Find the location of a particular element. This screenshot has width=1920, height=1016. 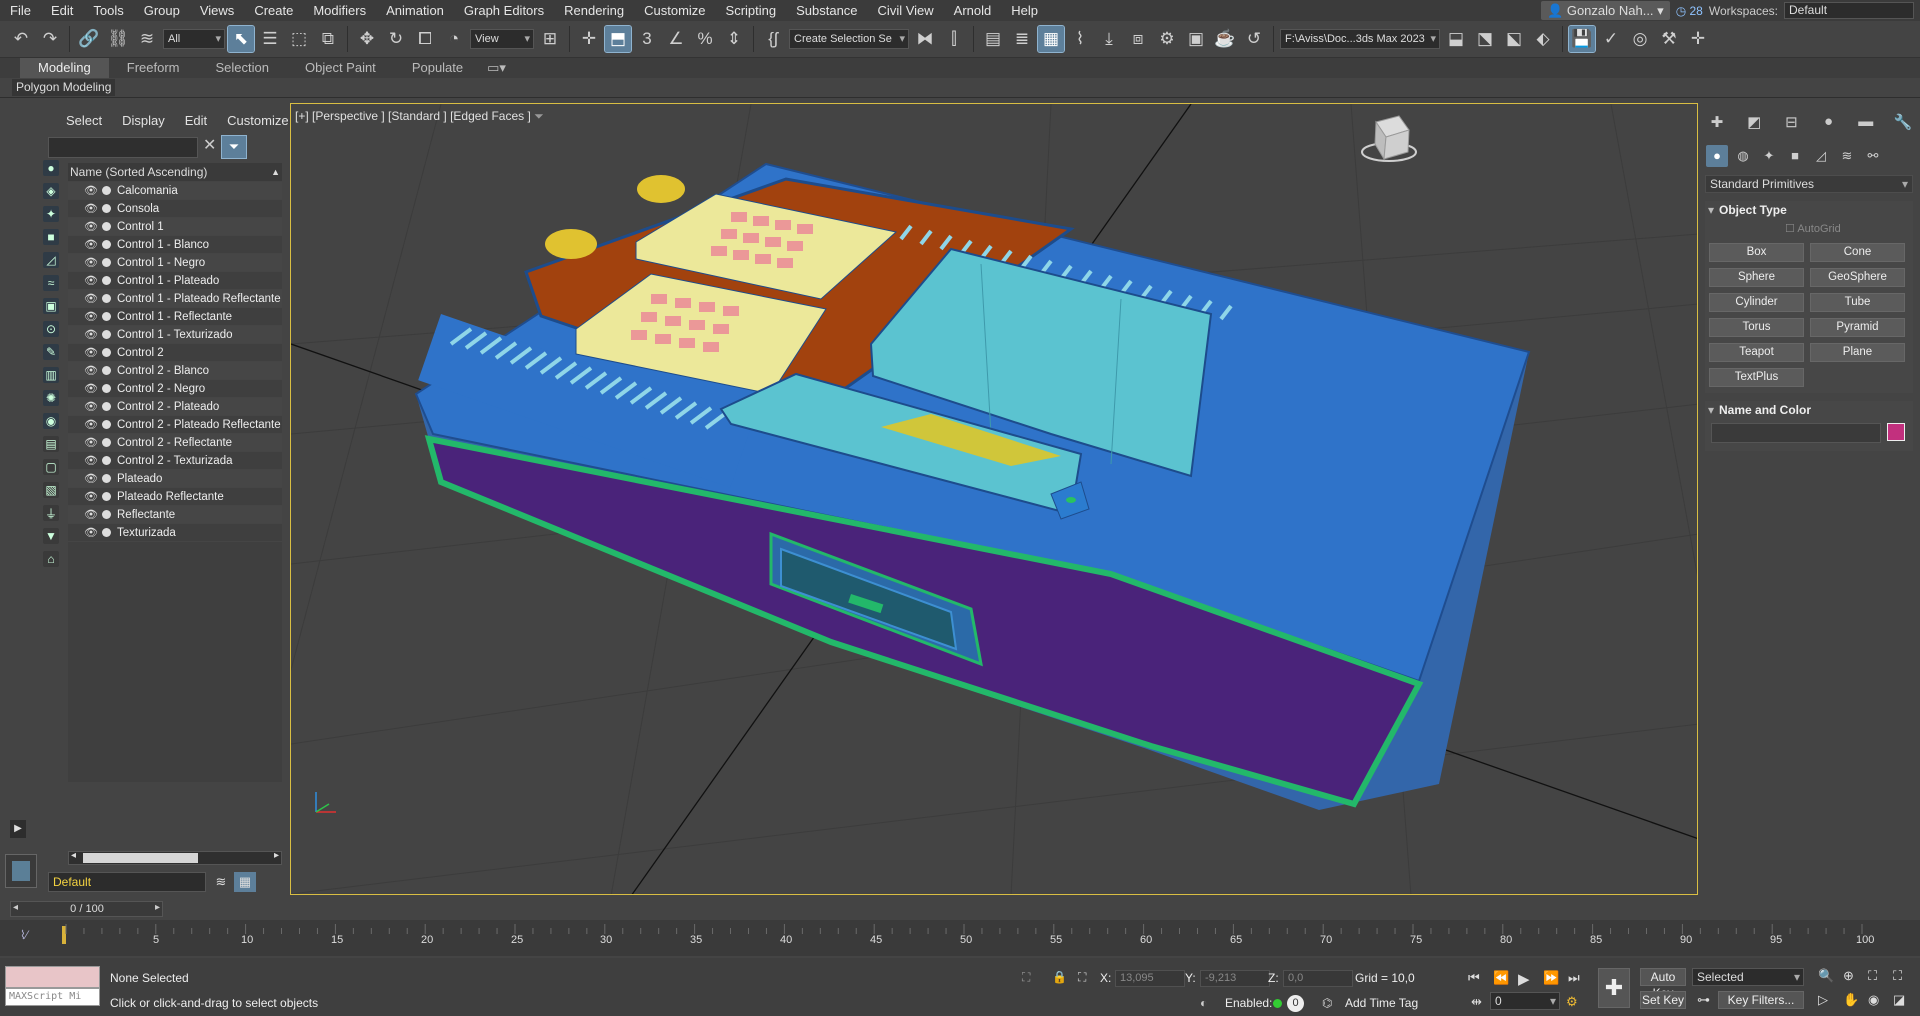

select-object-icon: ⬉ is located at coordinates (241, 39).